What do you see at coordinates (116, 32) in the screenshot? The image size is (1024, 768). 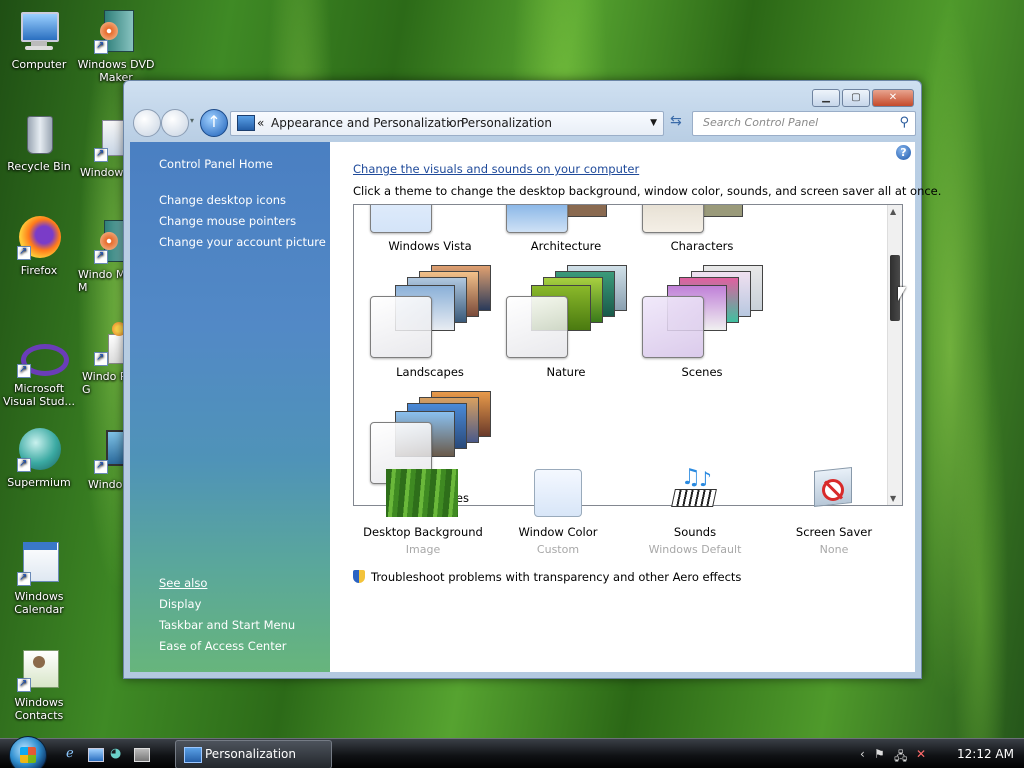 I see `dvd-maker-icon` at bounding box center [116, 32].